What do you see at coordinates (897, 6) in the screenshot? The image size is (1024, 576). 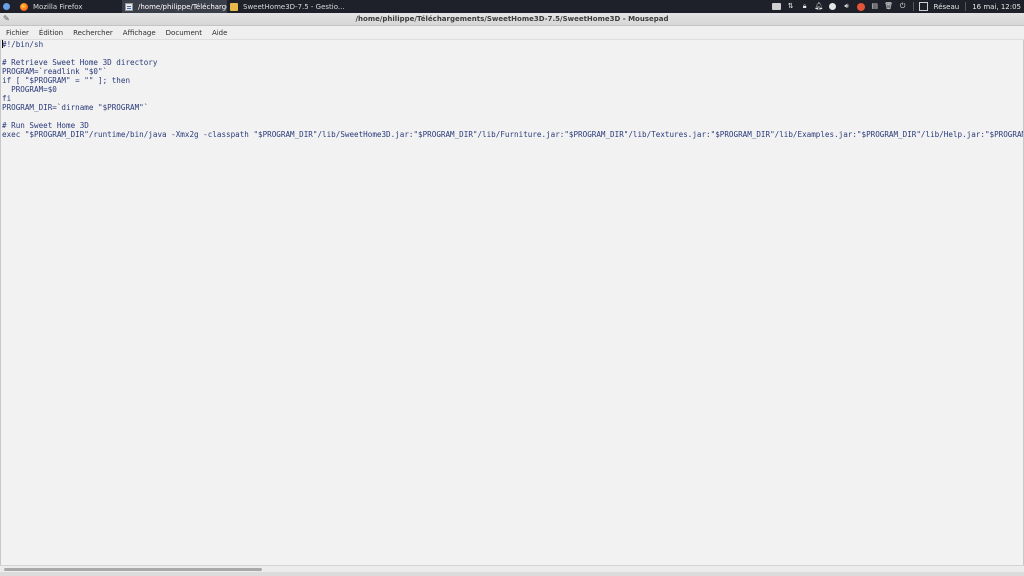 I see `system-tray: ⇅ 🔒︎ 🔔︎ 🔊︎ ▤ 🗑︎ ⏻ Réseau 16 mai, 12:05` at bounding box center [897, 6].